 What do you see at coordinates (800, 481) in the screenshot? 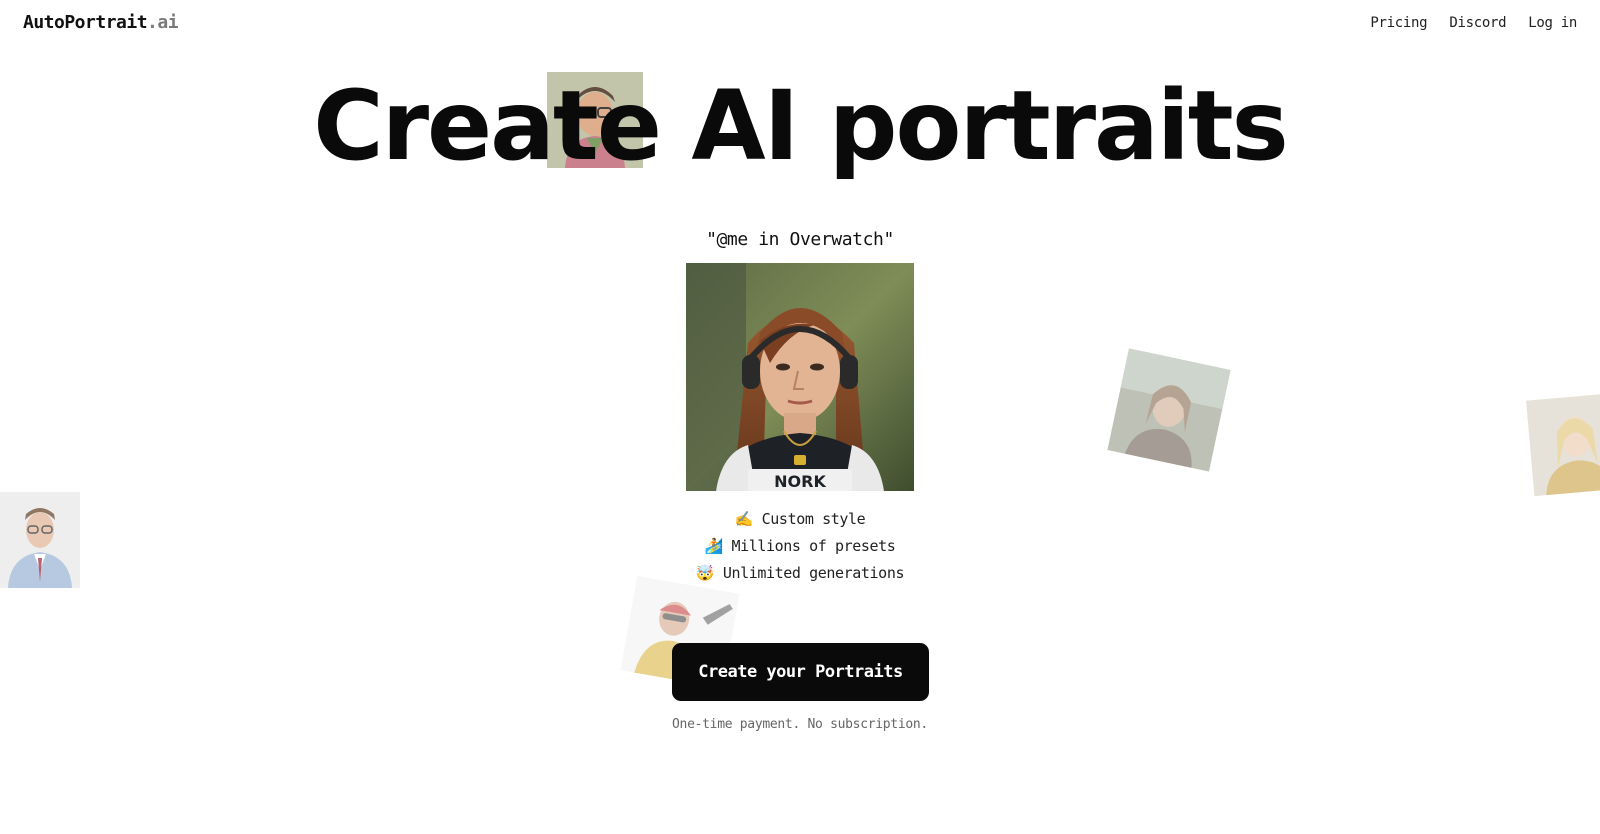
I see `svg-text: NORK` at bounding box center [800, 481].